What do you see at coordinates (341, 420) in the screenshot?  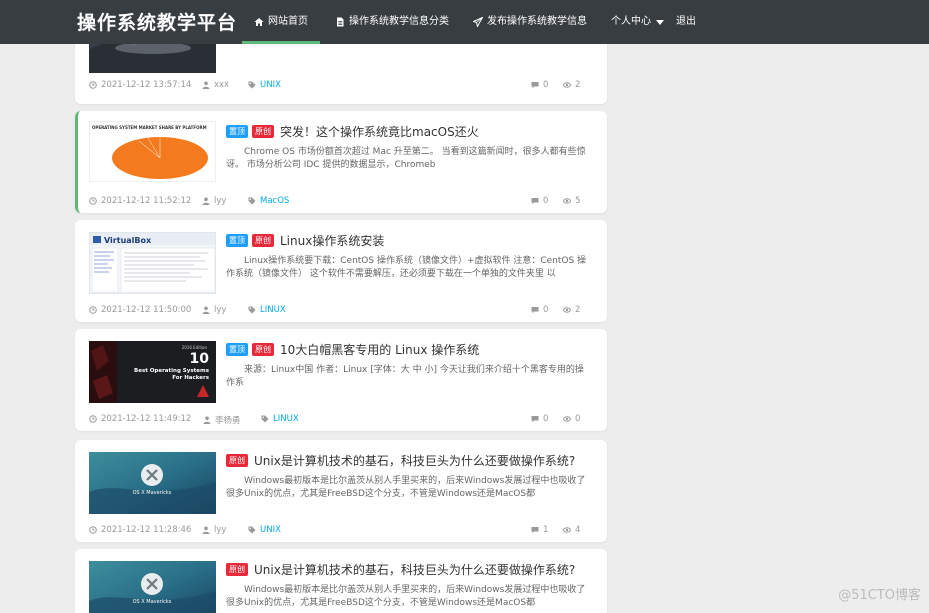 I see `article-meta: 2021-12-12 11:49:12 李杨勇 LINUX 0 0` at bounding box center [341, 420].